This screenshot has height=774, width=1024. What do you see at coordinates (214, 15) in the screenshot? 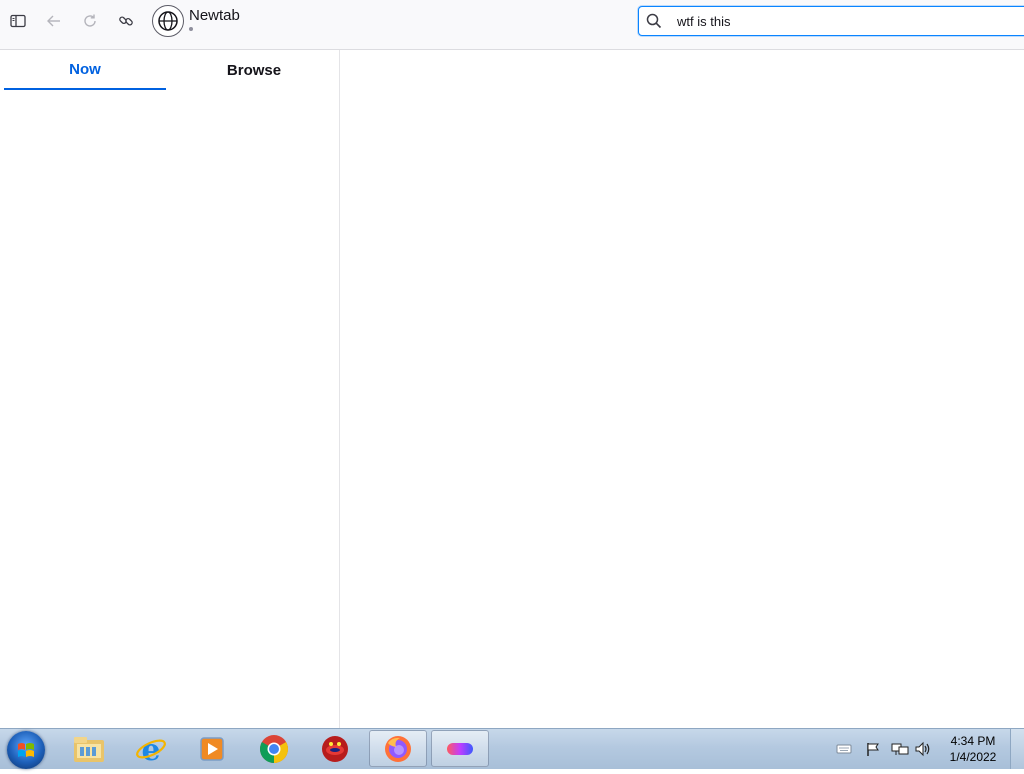
I see `page-title: Newtab` at bounding box center [214, 15].